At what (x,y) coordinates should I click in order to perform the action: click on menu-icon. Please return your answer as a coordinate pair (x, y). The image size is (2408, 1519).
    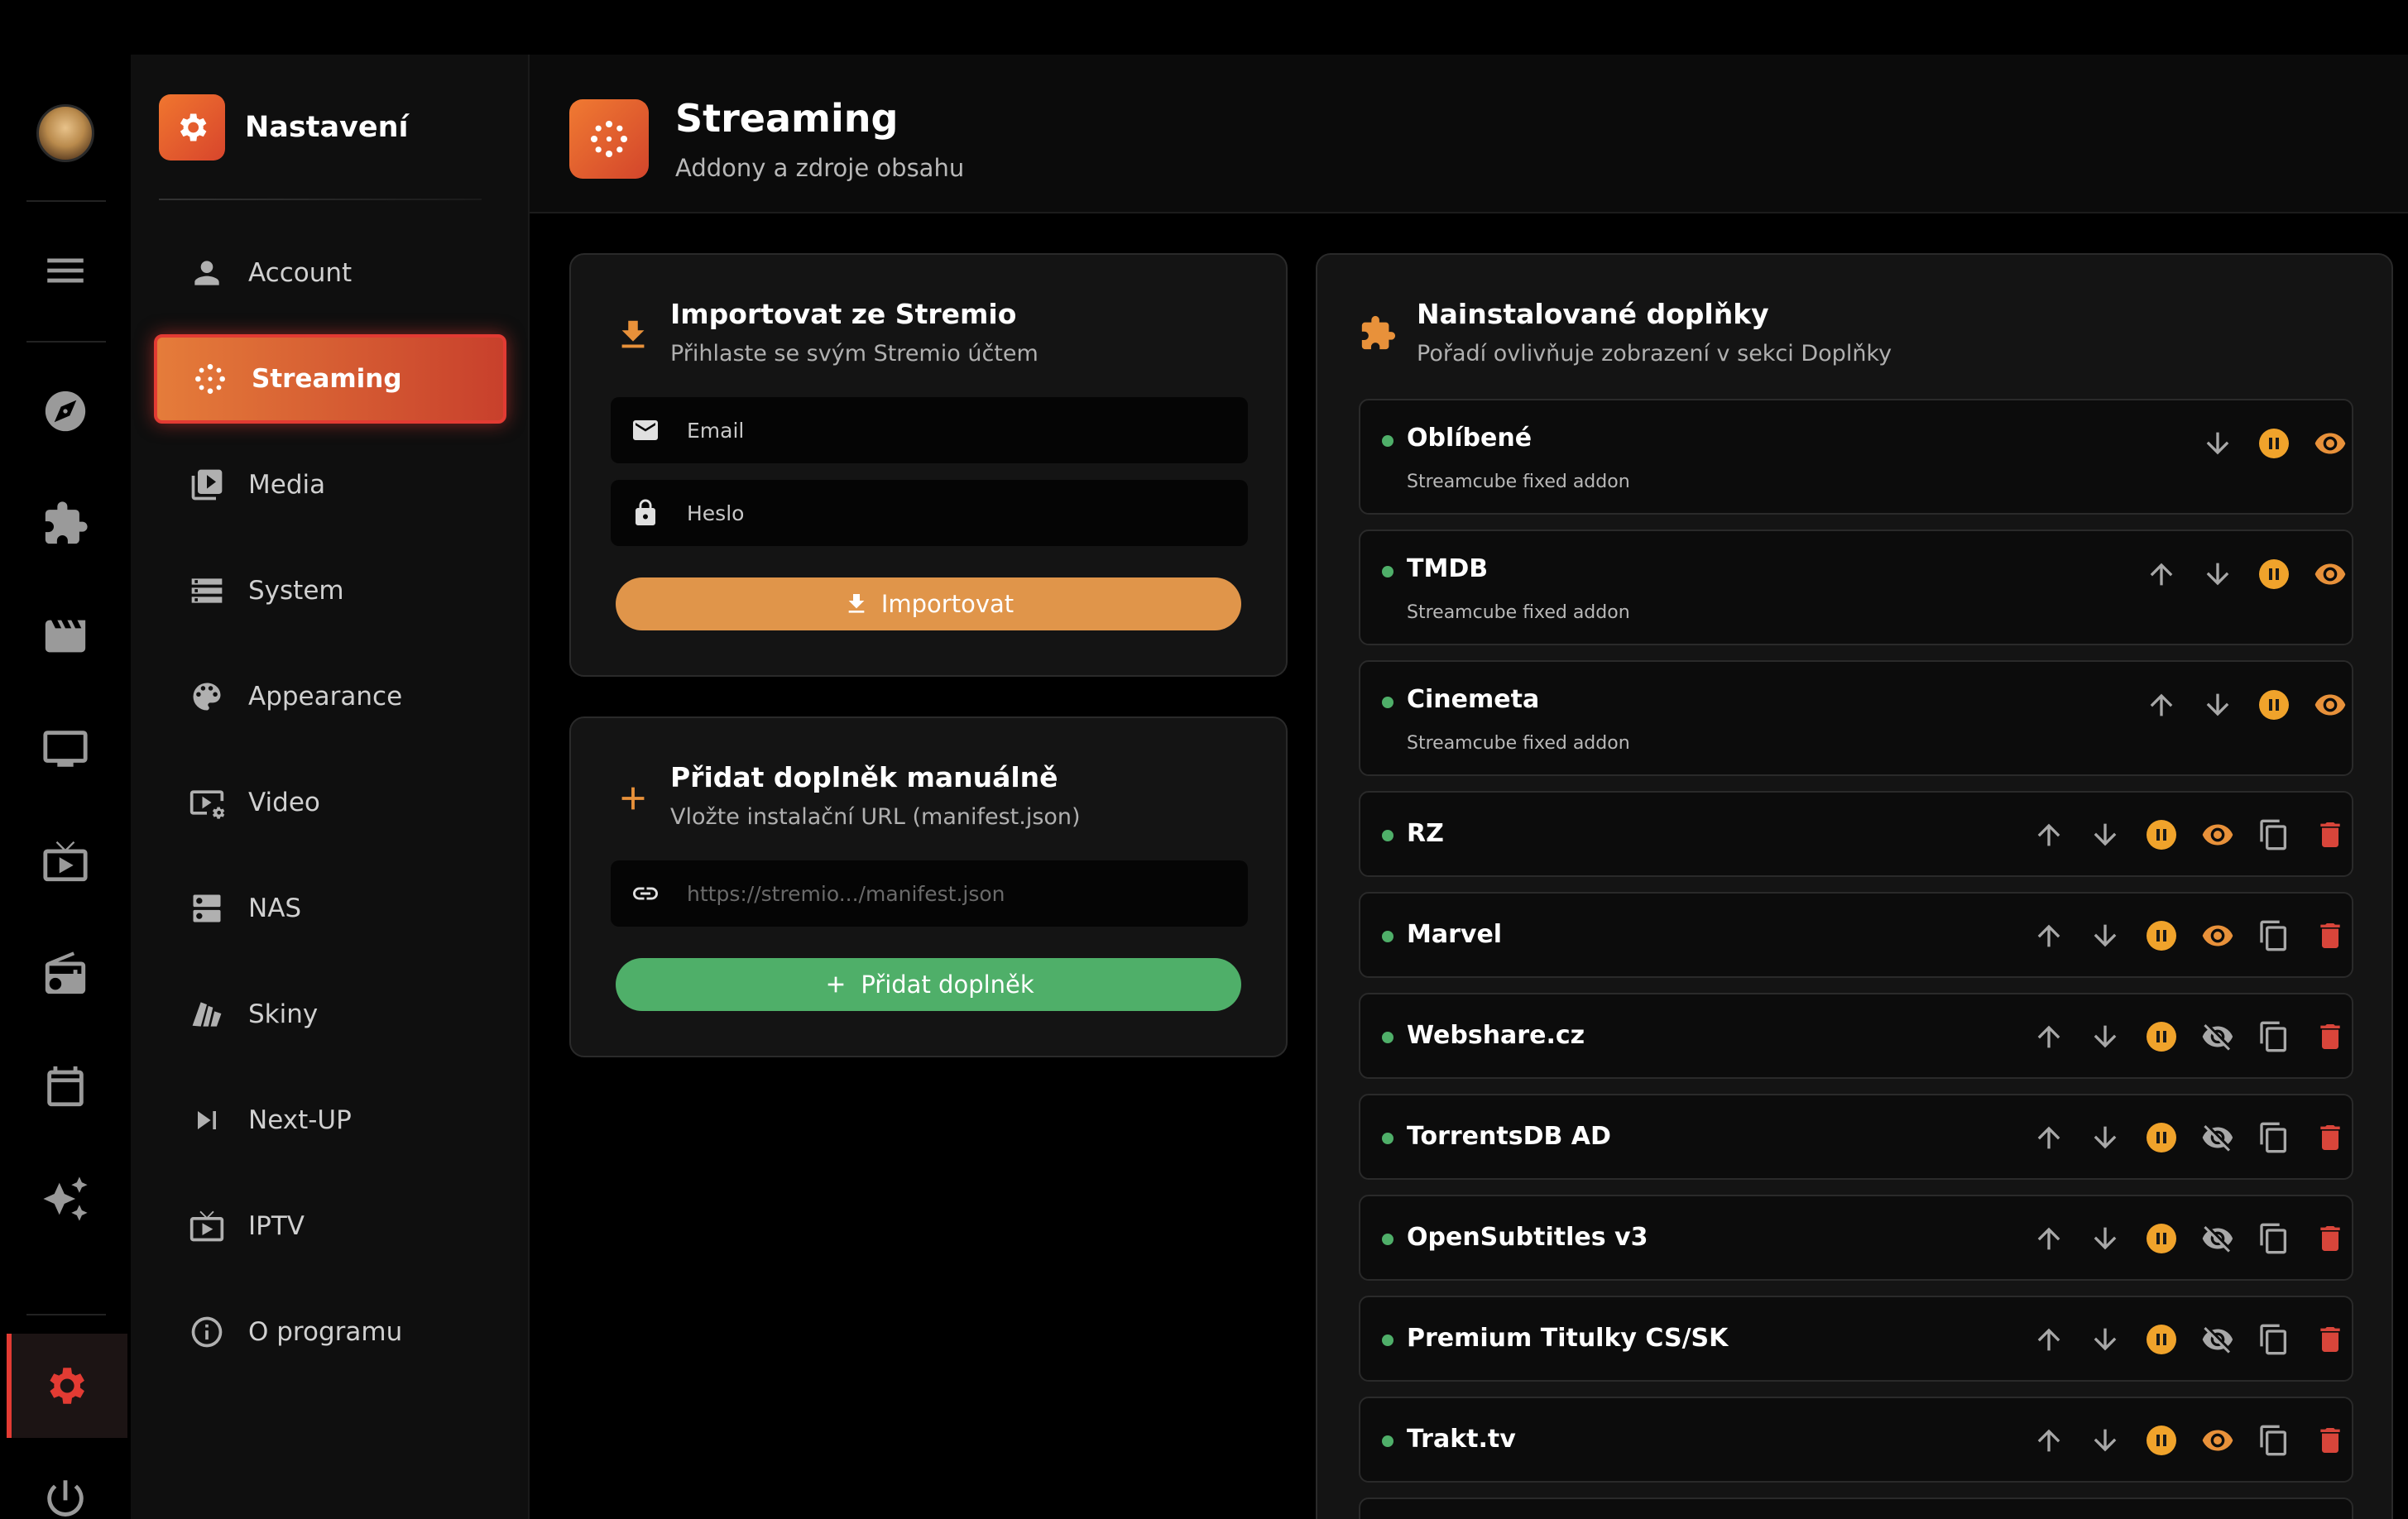
    Looking at the image, I should click on (65, 271).